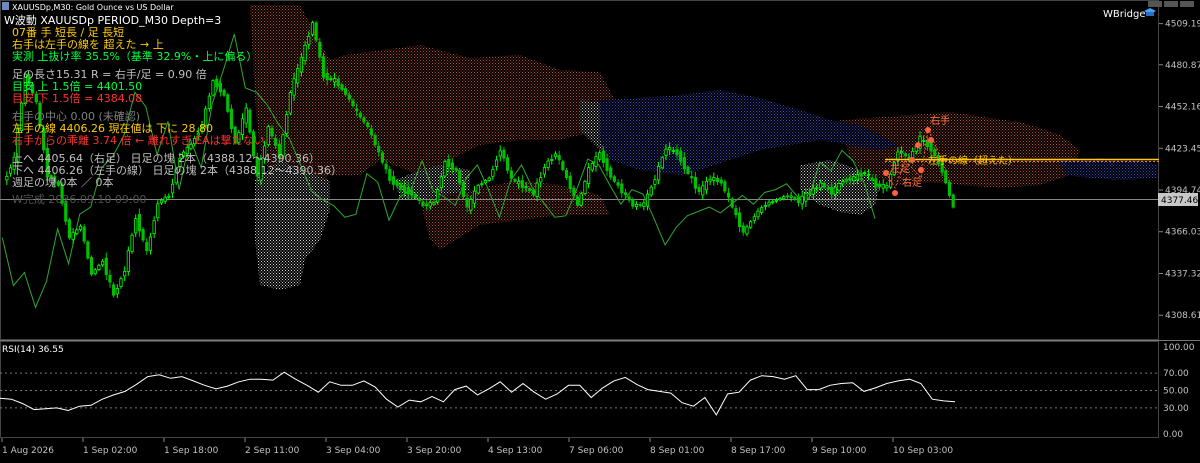 Image resolution: width=1200 pixels, height=463 pixels. What do you see at coordinates (191, 451) in the screenshot?
I see `time-tick-label: 1 Sep 18:00` at bounding box center [191, 451].